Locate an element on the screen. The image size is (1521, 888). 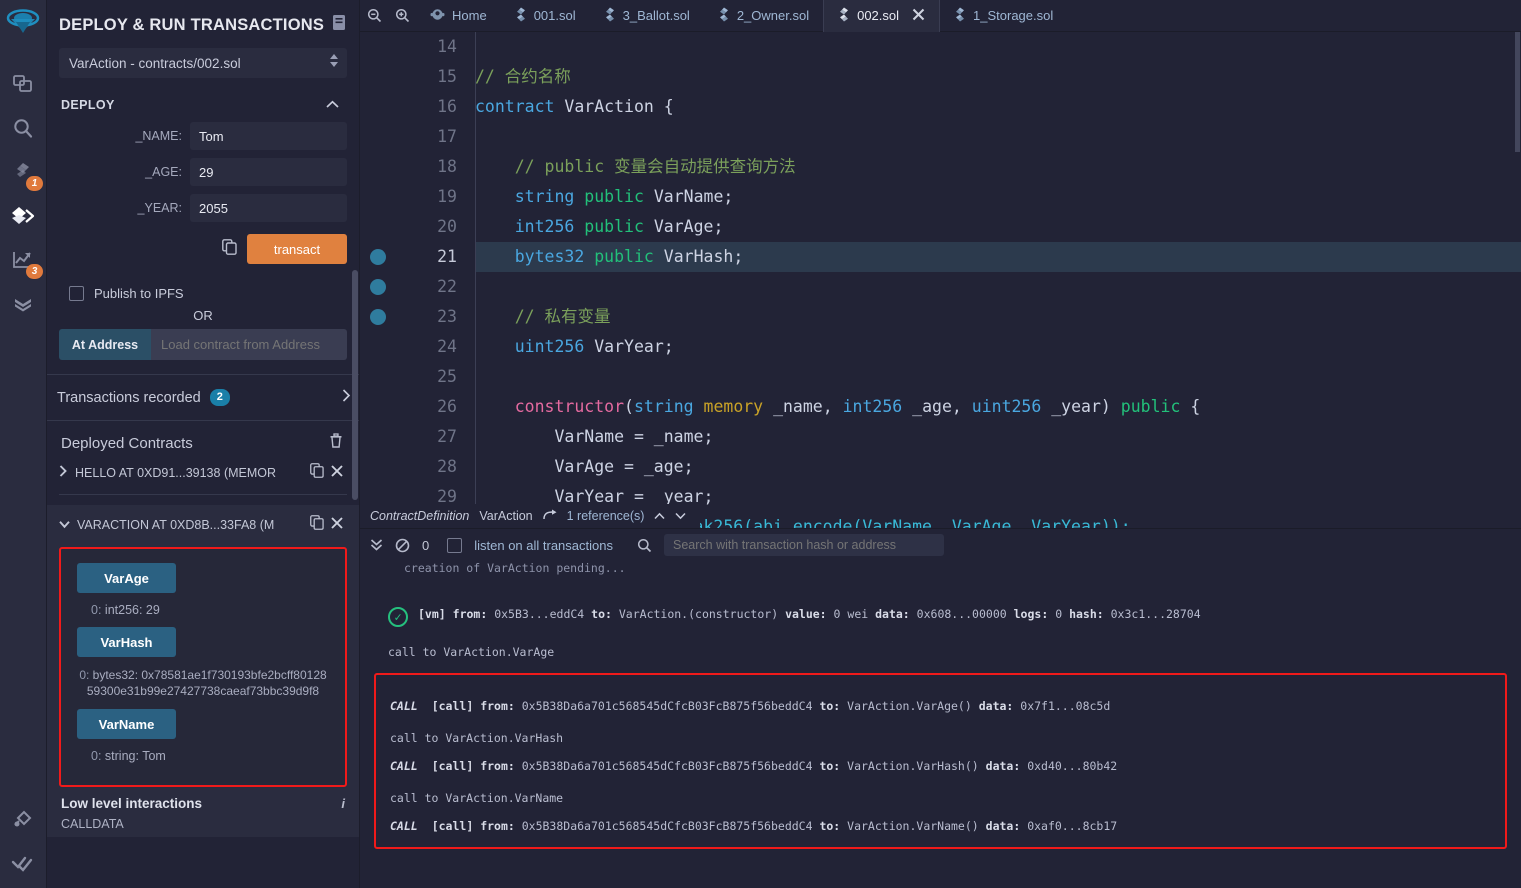
line-number-gutter: 1415161718192021222324252627282930 is located at coordinates (417, 280).